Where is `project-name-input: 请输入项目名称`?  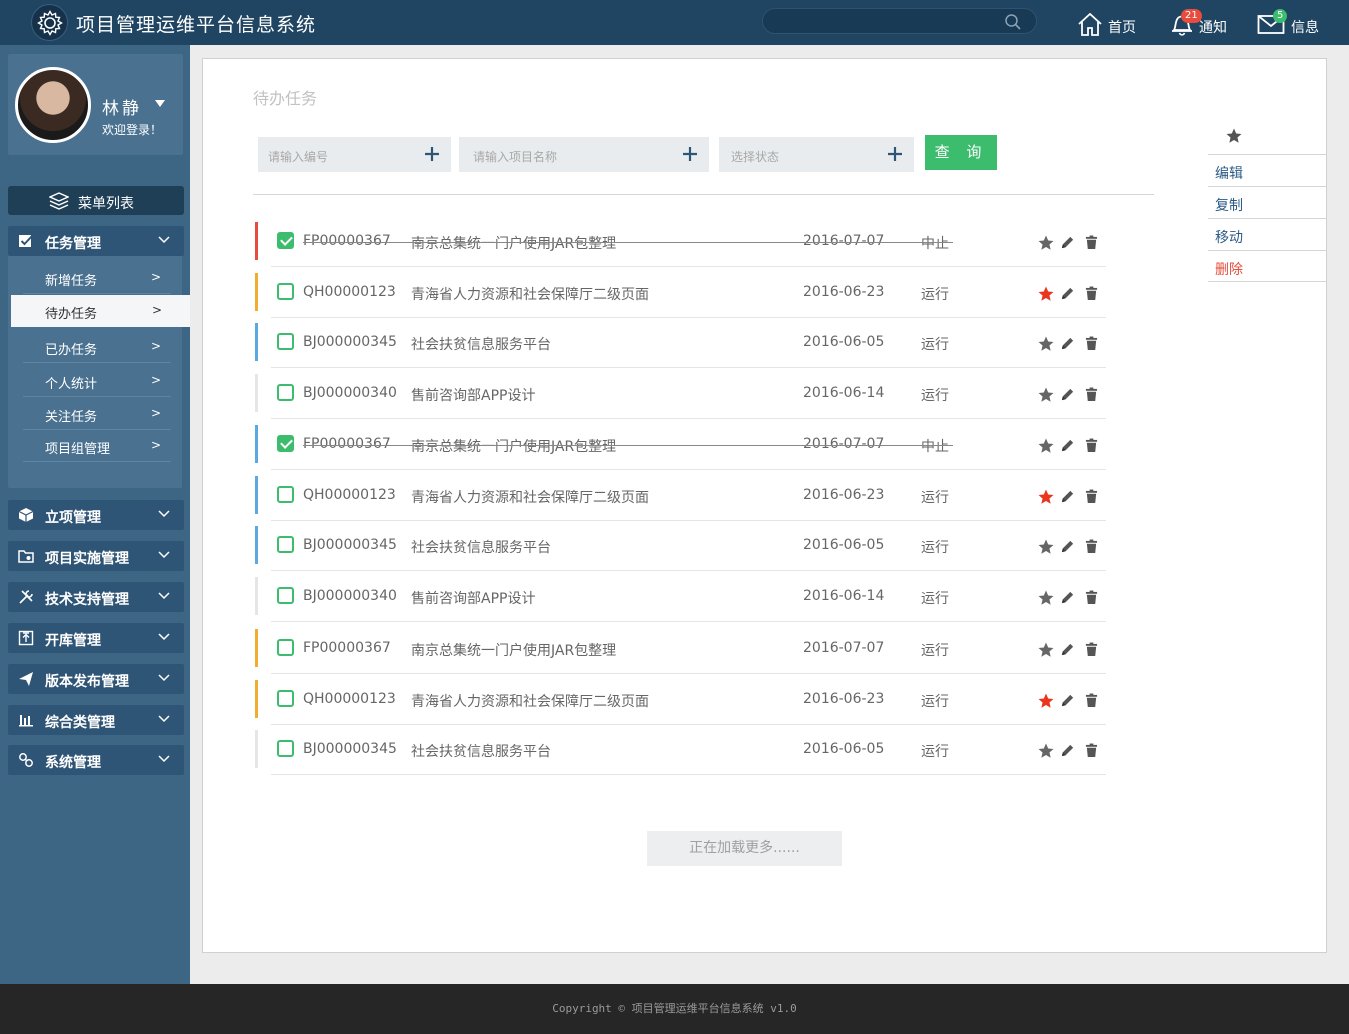
project-name-input: 请输入项目名称 is located at coordinates (584, 154).